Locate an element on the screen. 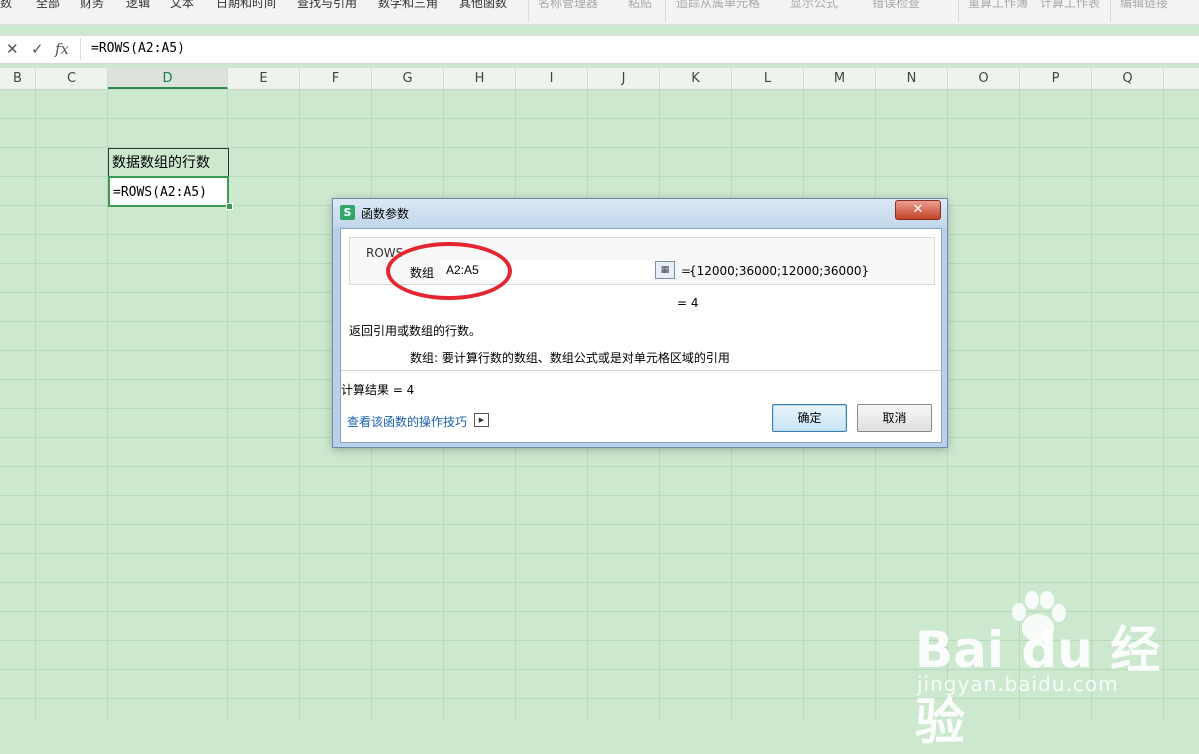 This screenshot has height=754, width=1199. ribbon-item: 编辑链接 is located at coordinates (1144, 6).